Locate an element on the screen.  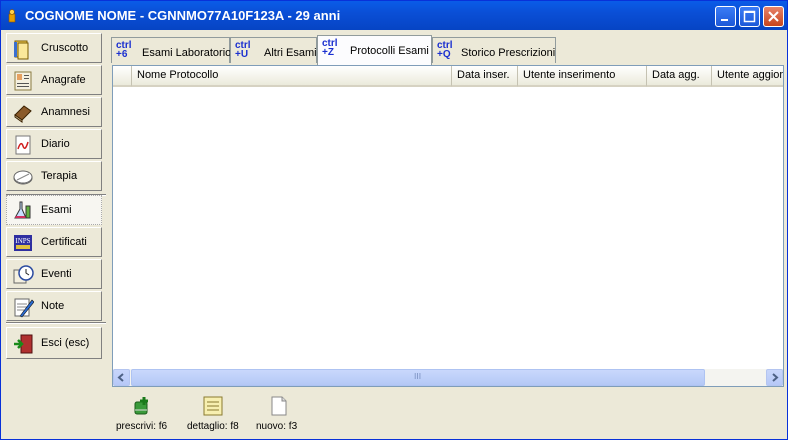
scroll-left-button is located at coordinates (121, 377).